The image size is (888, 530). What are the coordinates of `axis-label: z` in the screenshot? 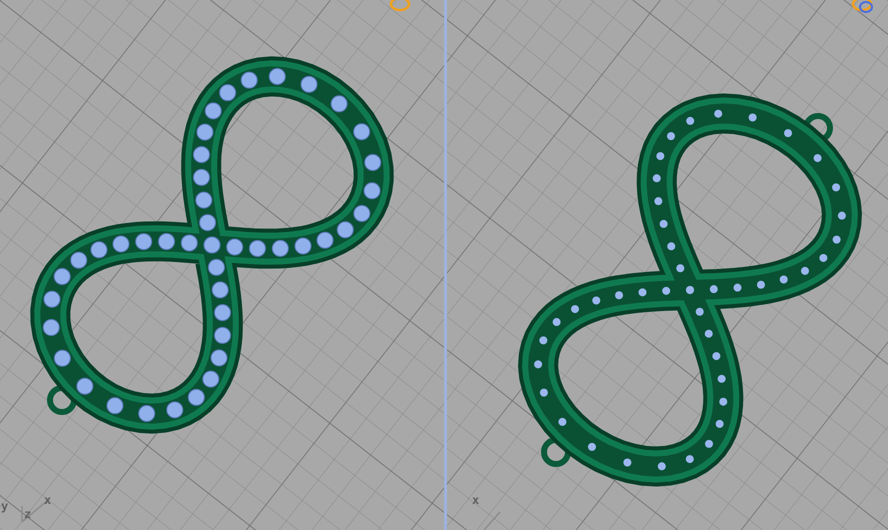 It's located at (28, 514).